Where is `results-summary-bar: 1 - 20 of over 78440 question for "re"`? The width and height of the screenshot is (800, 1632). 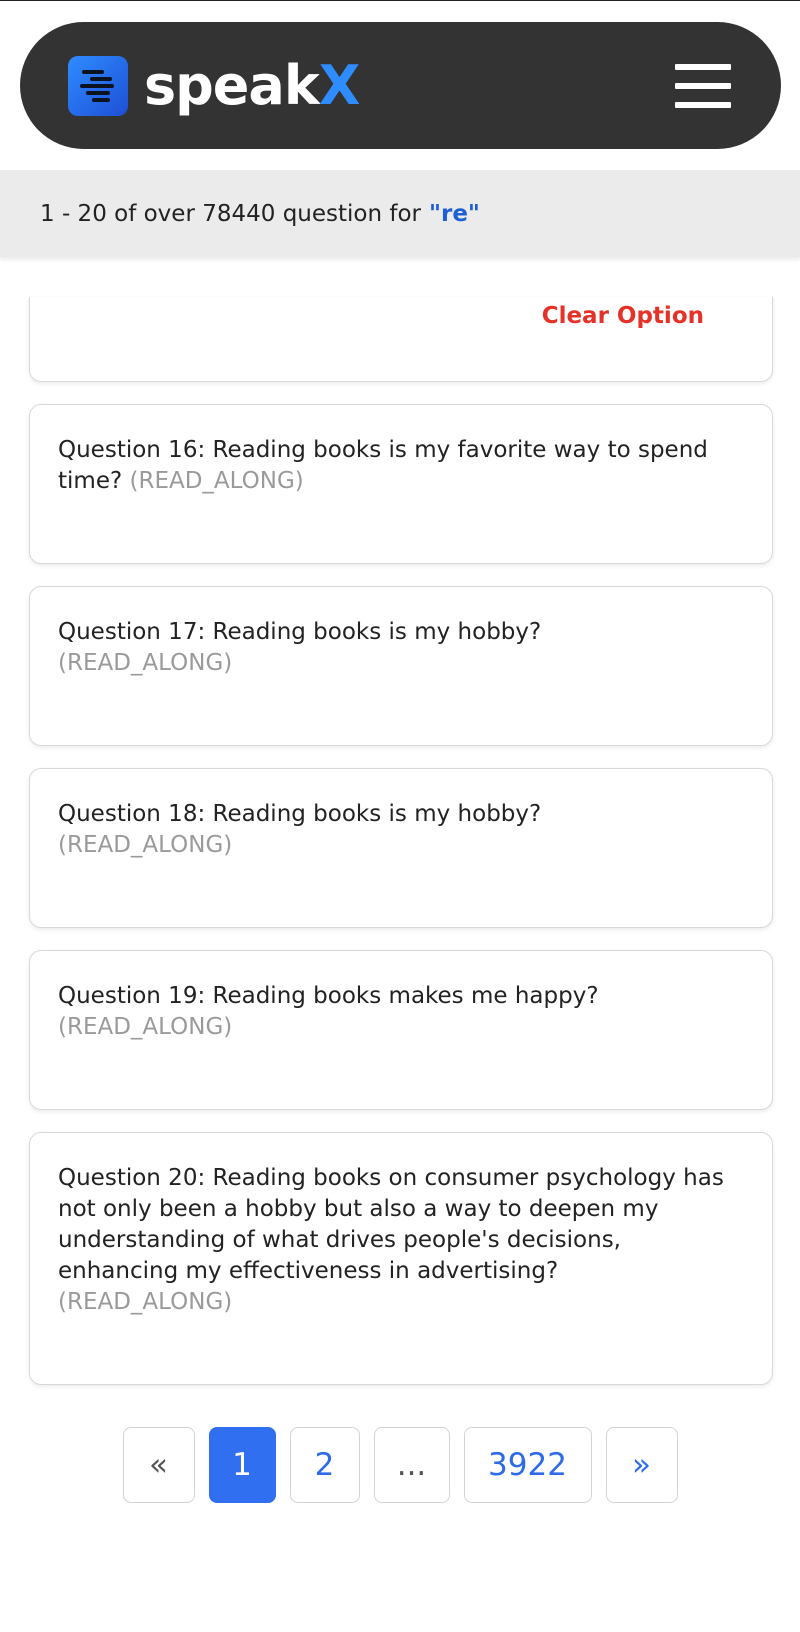
results-summary-bar: 1 - 20 of over 78440 question for "re" is located at coordinates (400, 213).